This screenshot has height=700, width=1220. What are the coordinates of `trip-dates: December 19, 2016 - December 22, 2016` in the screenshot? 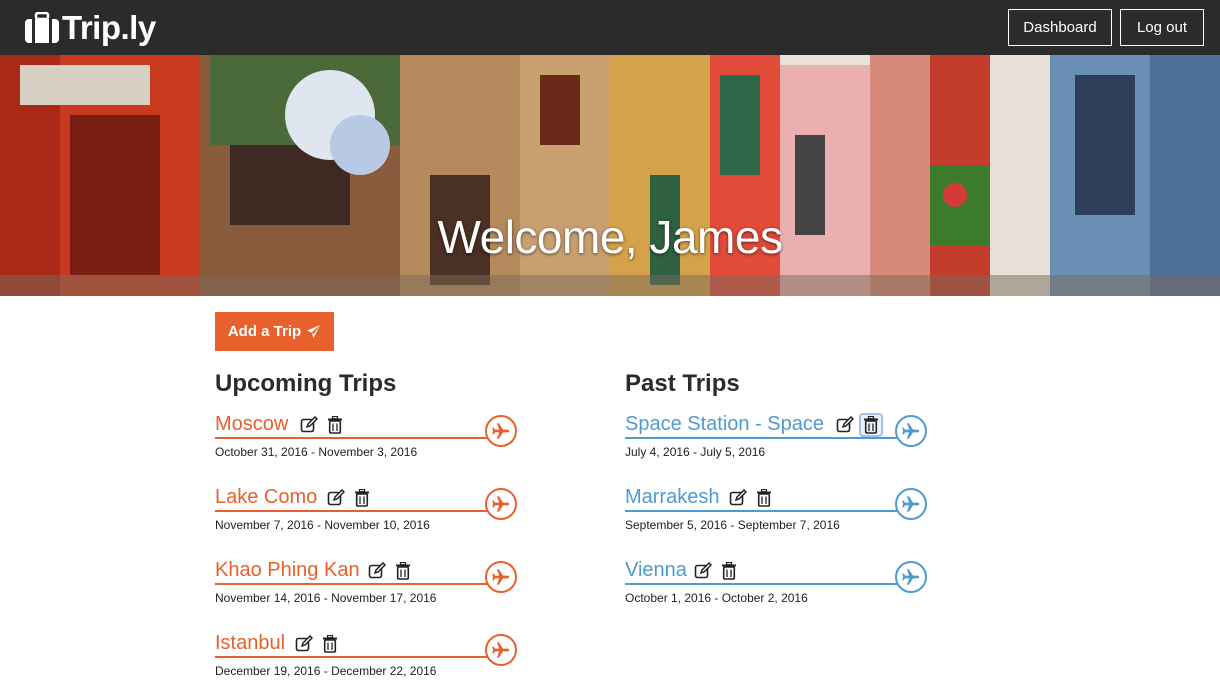 It's located at (326, 671).